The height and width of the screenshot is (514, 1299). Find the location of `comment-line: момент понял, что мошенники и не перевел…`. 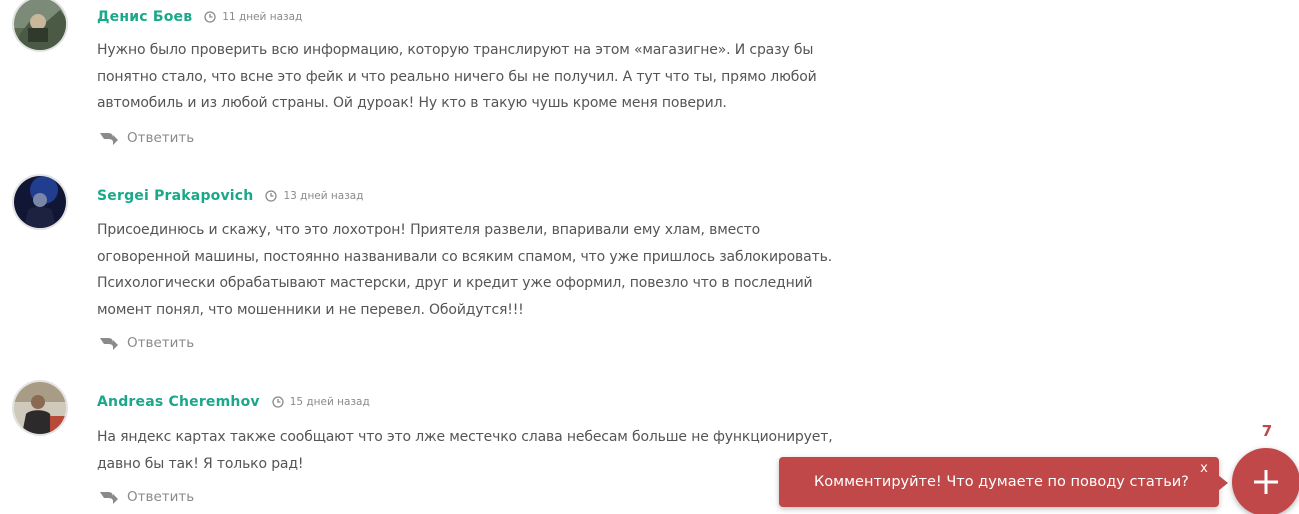

comment-line: момент понял, что мошенники и не перевел… is located at coordinates (310, 309).